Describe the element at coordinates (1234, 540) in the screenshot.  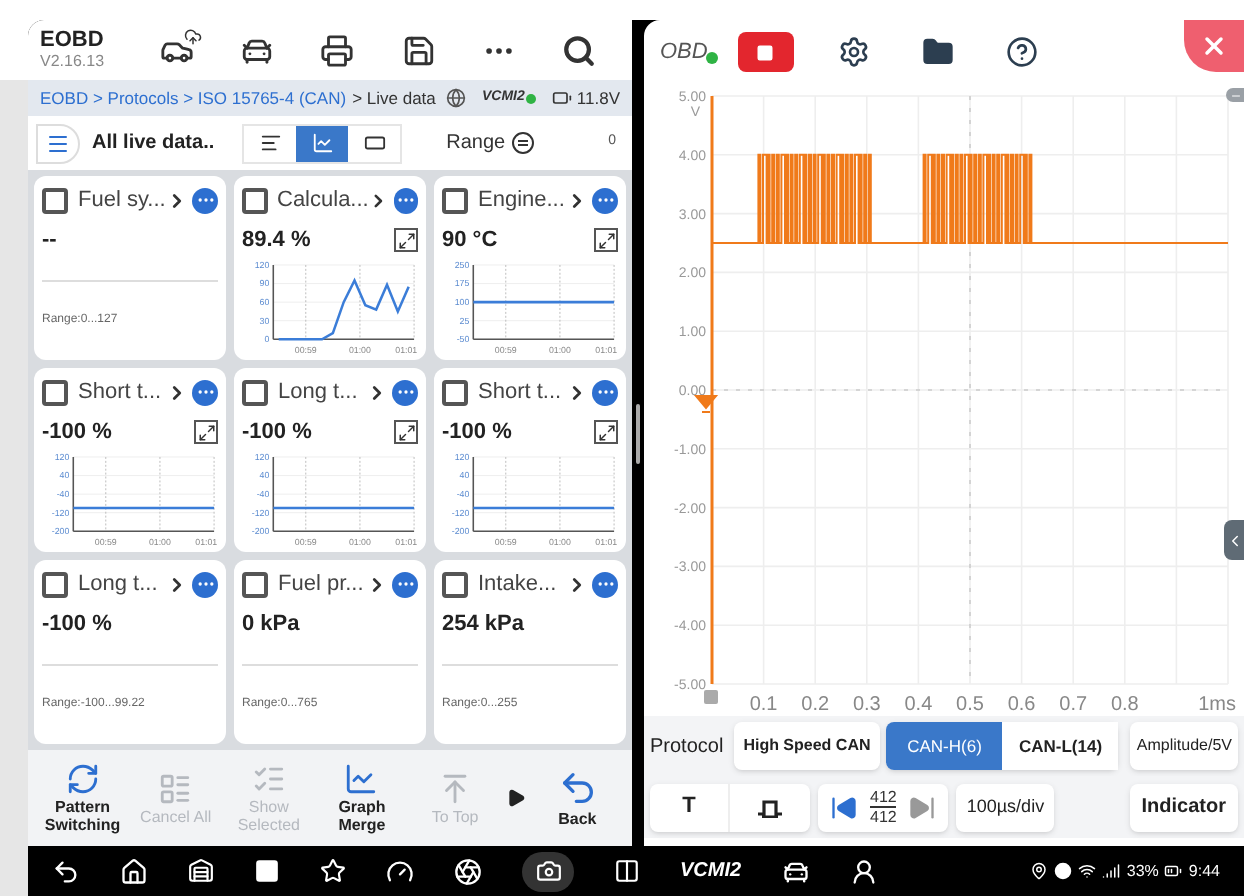
I see `side-panel-handle` at that location.